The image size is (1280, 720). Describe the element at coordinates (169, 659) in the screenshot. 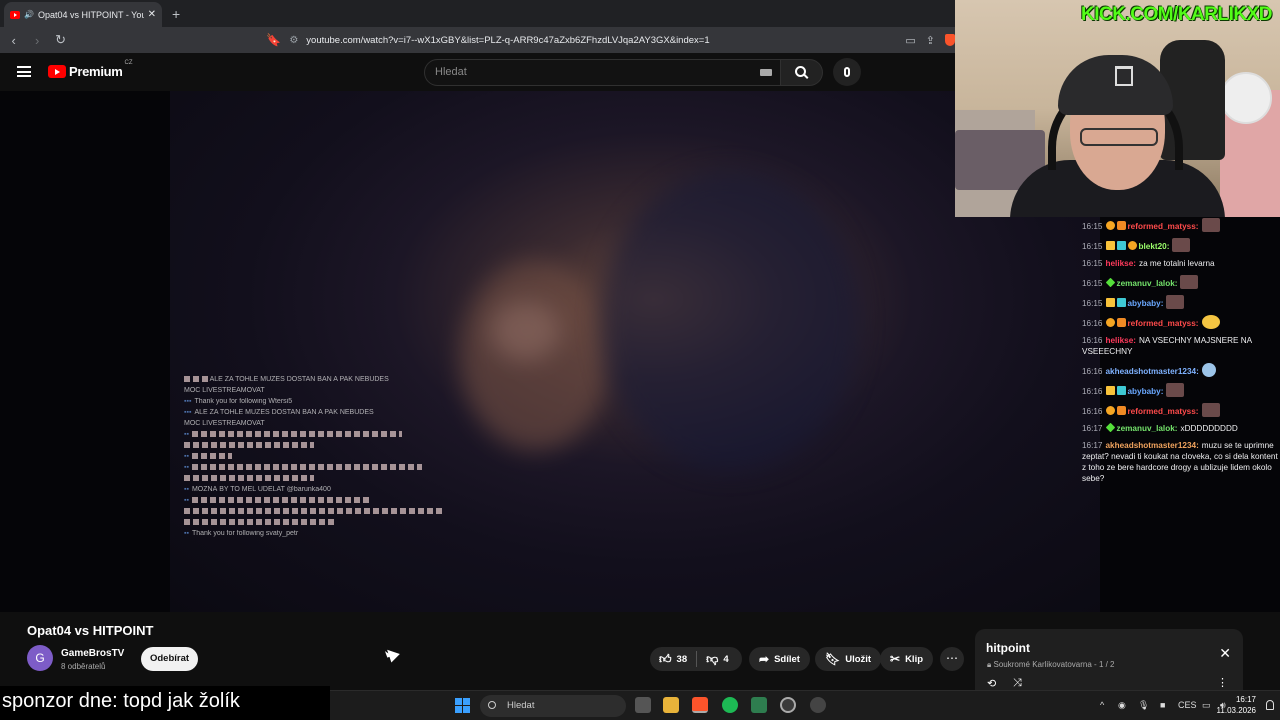

I see `subscribe-button: Odebírat` at that location.